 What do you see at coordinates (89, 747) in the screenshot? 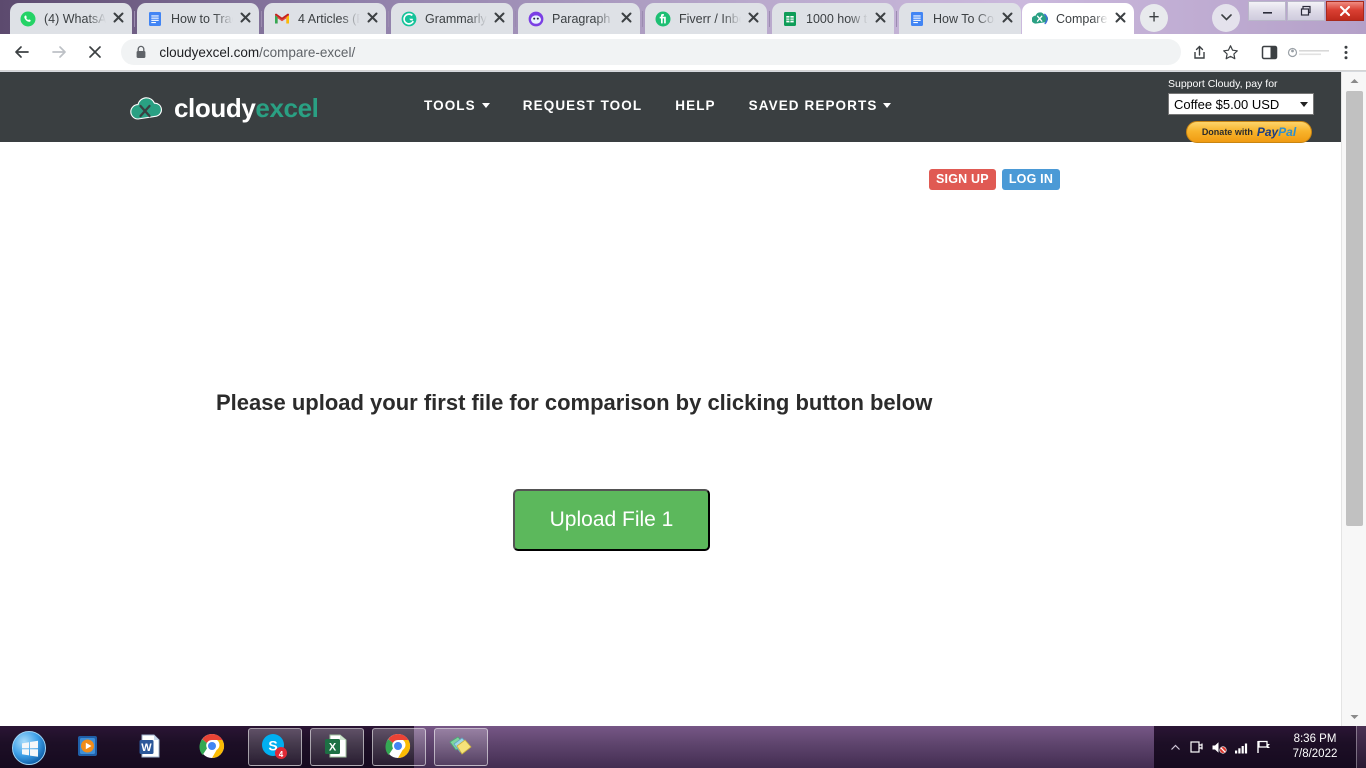
I see `taskbar-item-media-player` at bounding box center [89, 747].